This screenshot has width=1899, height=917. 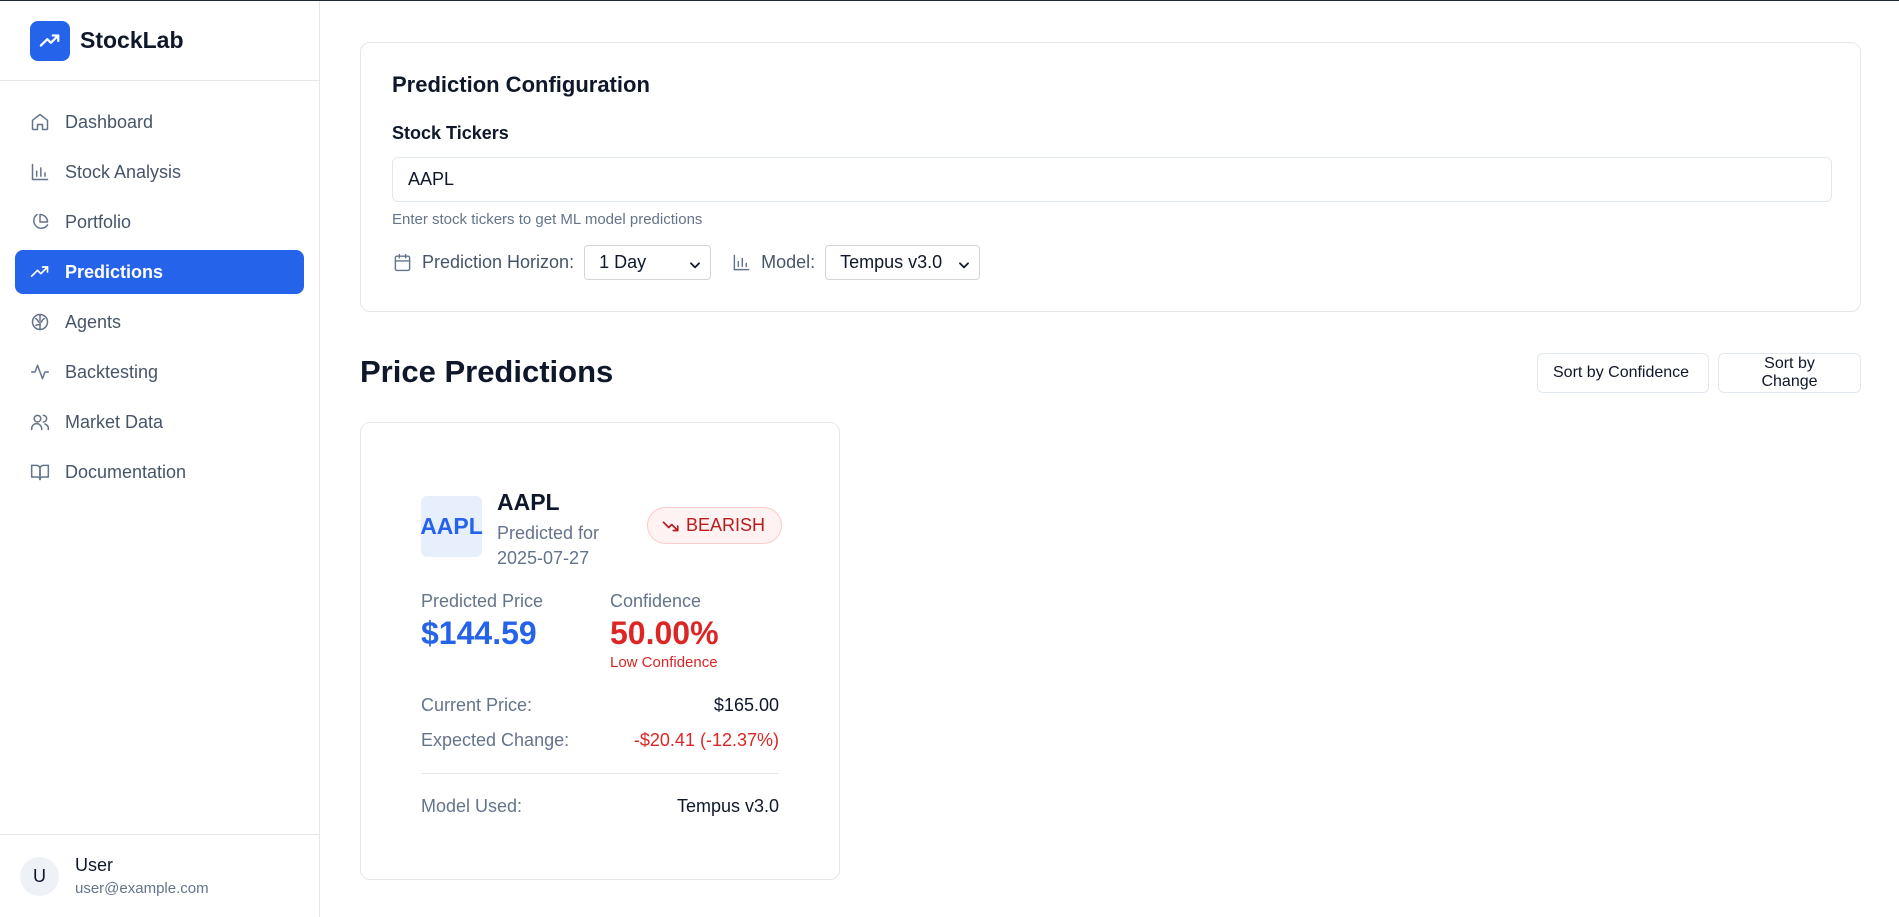 I want to click on sidebar-item-label: Dashboard, so click(x=109, y=121).